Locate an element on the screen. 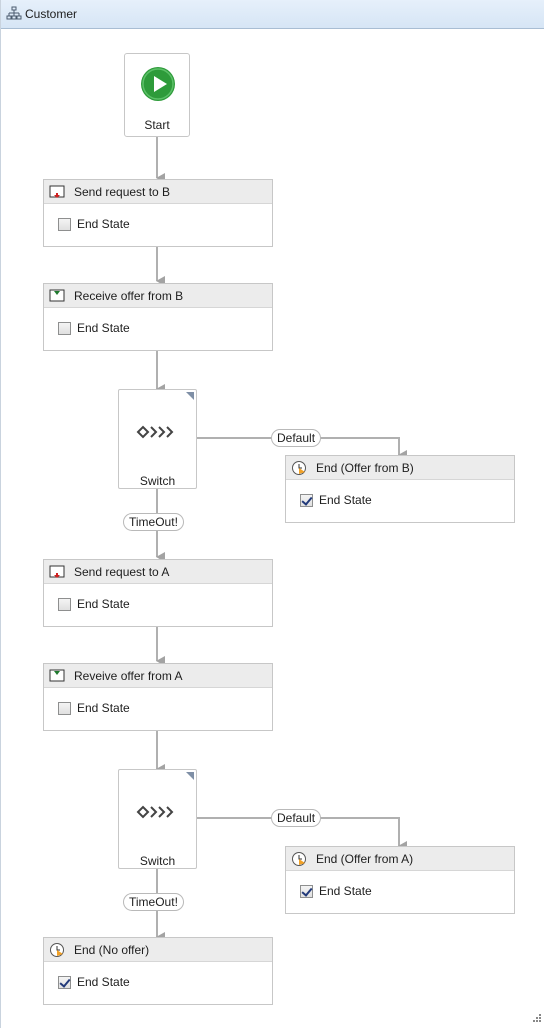 This screenshot has width=544, height=1028. activity-title: Send request to B is located at coordinates (122, 192).